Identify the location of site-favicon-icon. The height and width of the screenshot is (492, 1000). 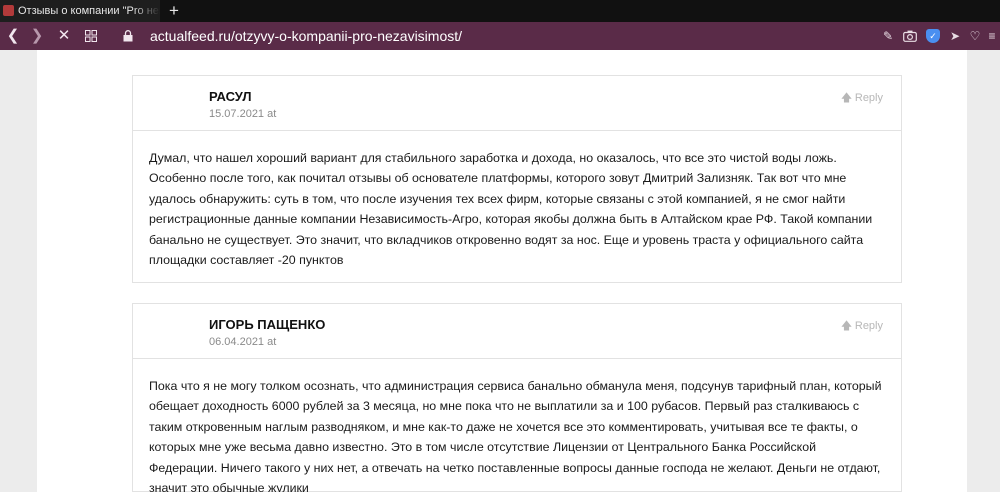
(8, 10).